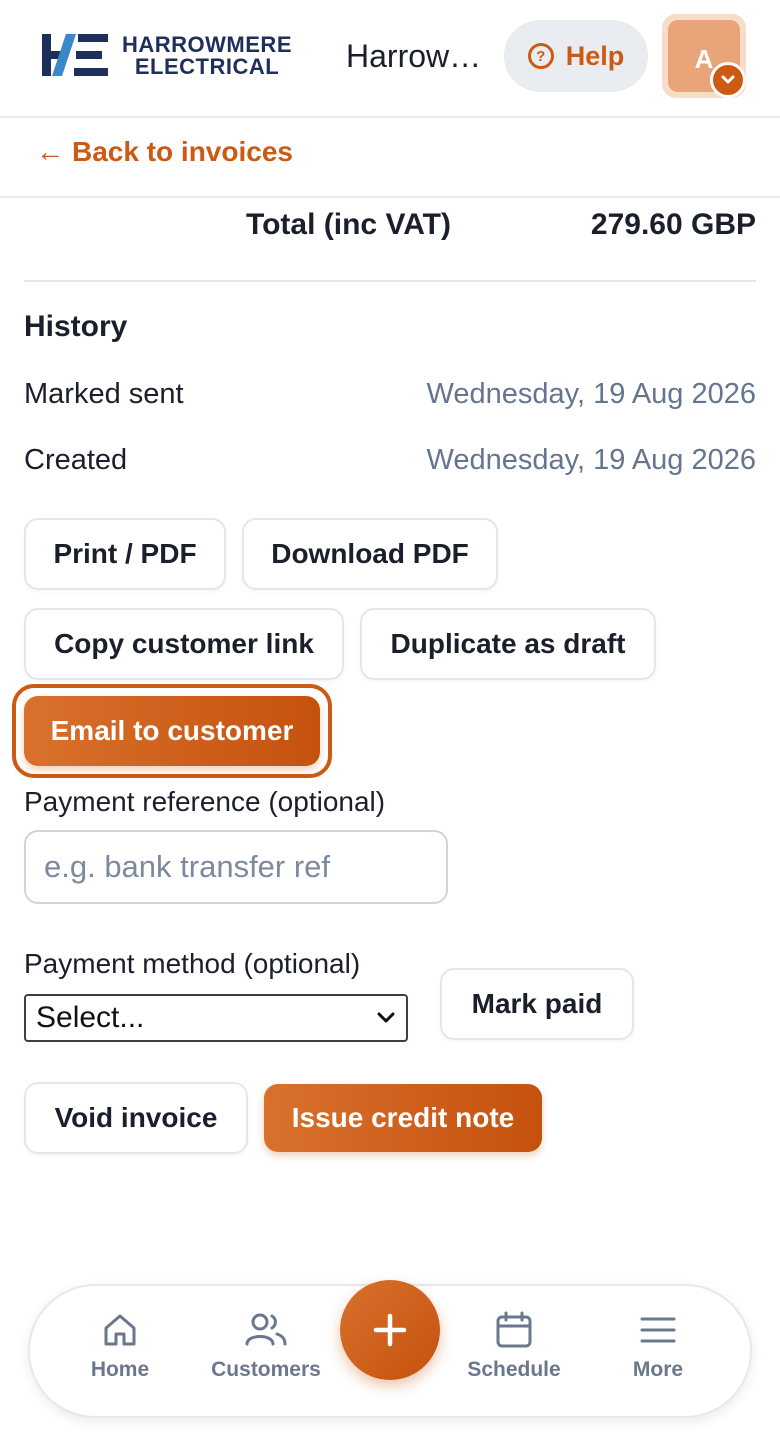 This screenshot has height=1440, width=780. Describe the element at coordinates (104, 394) in the screenshot. I see `history-row-label: Marked sent` at that location.